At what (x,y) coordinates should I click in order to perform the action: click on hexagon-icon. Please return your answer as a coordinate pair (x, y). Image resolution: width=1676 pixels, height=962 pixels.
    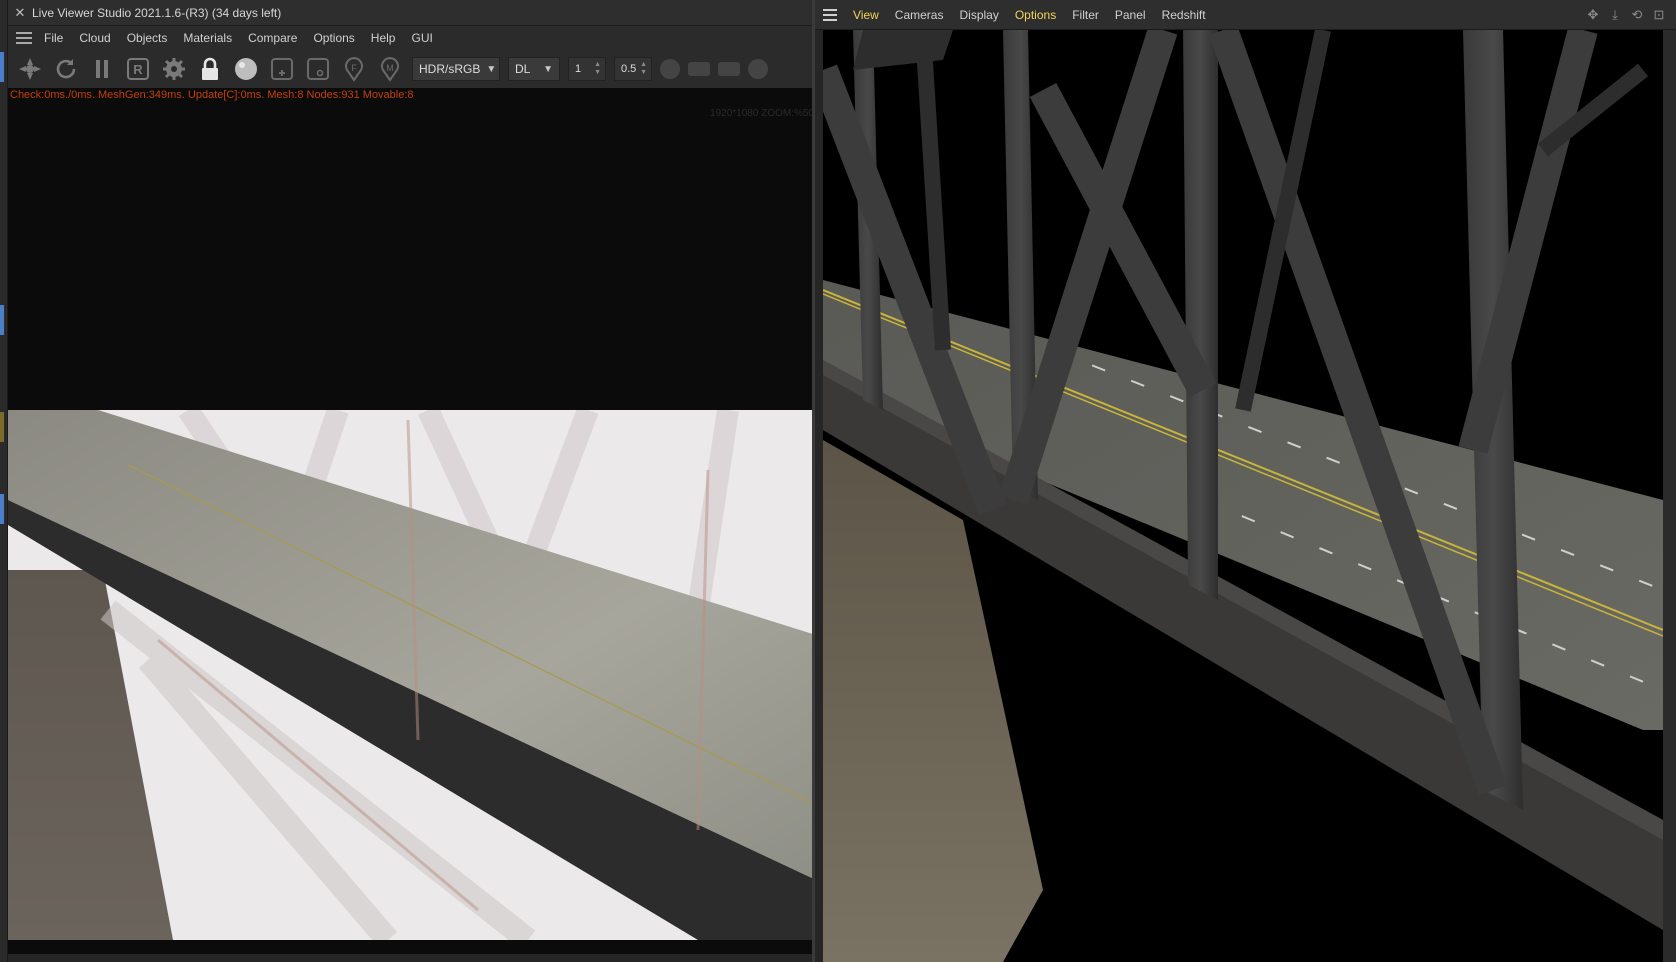
    Looking at the image, I should click on (670, 69).